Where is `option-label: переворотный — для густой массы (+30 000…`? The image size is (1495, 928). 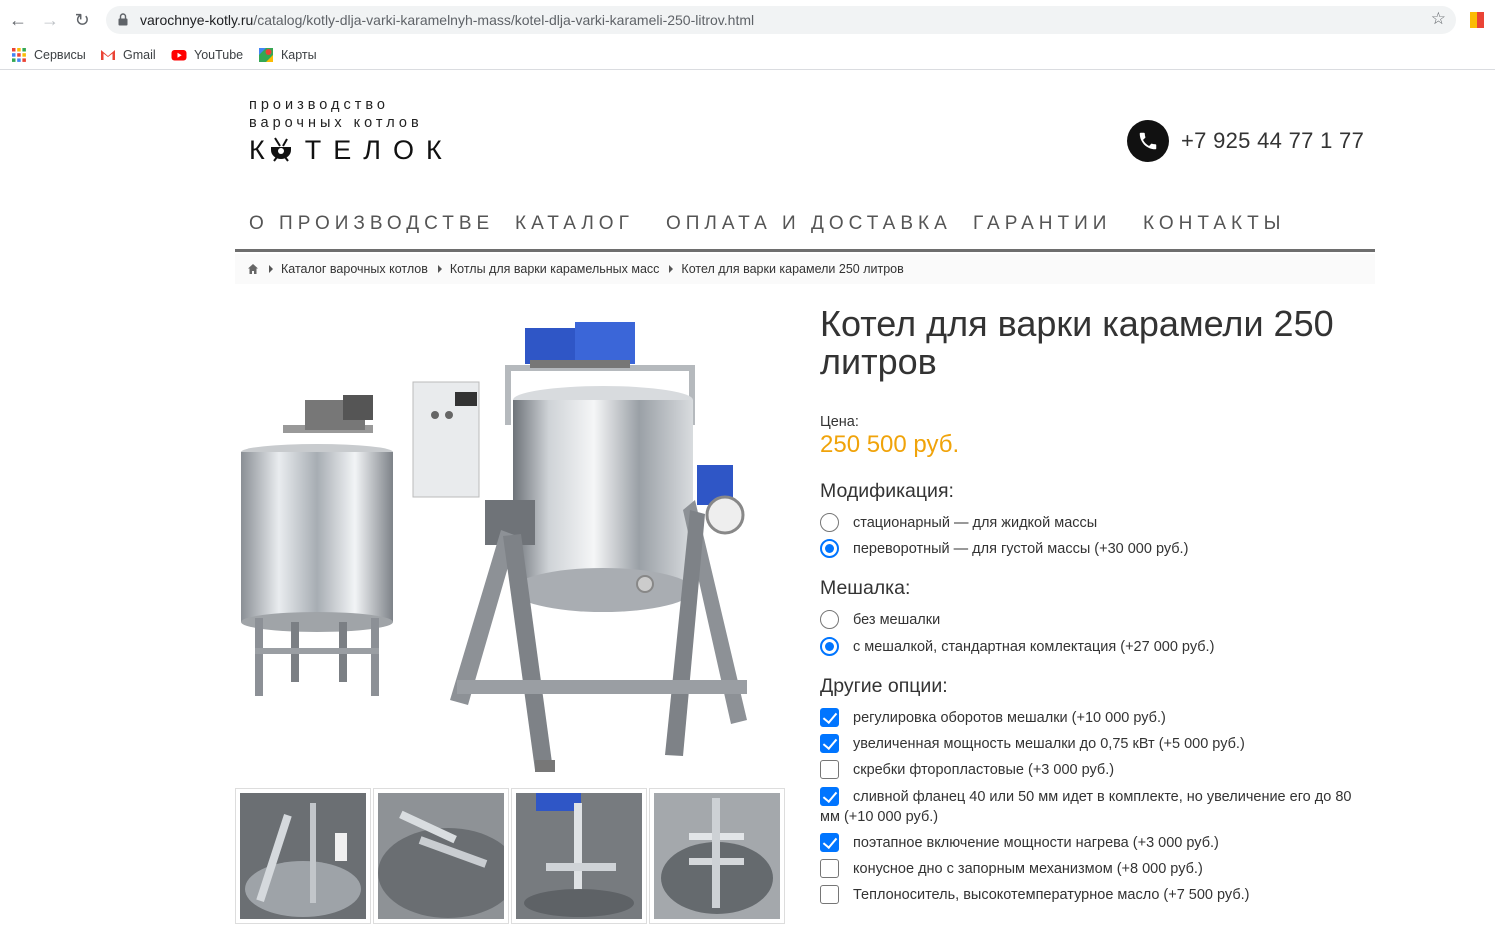 option-label: переворотный — для густой массы (+30 000… is located at coordinates (1021, 549).